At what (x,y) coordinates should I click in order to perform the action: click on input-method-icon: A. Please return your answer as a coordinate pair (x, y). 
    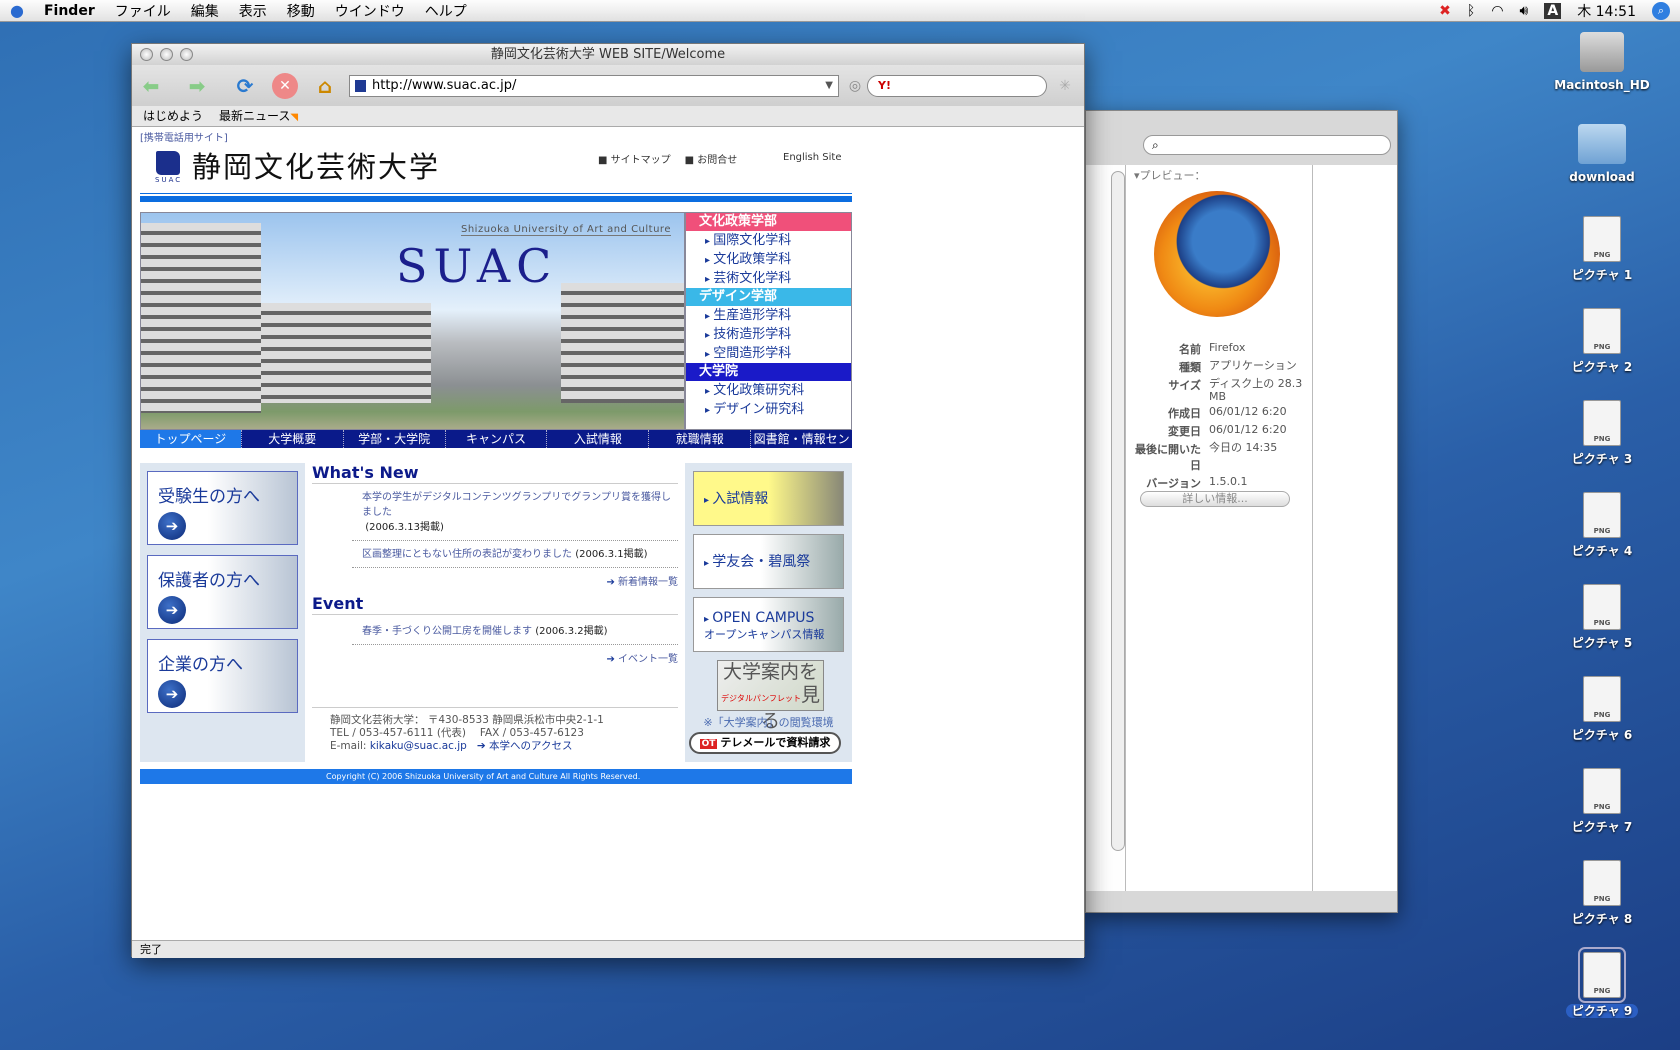
    Looking at the image, I should click on (1553, 10).